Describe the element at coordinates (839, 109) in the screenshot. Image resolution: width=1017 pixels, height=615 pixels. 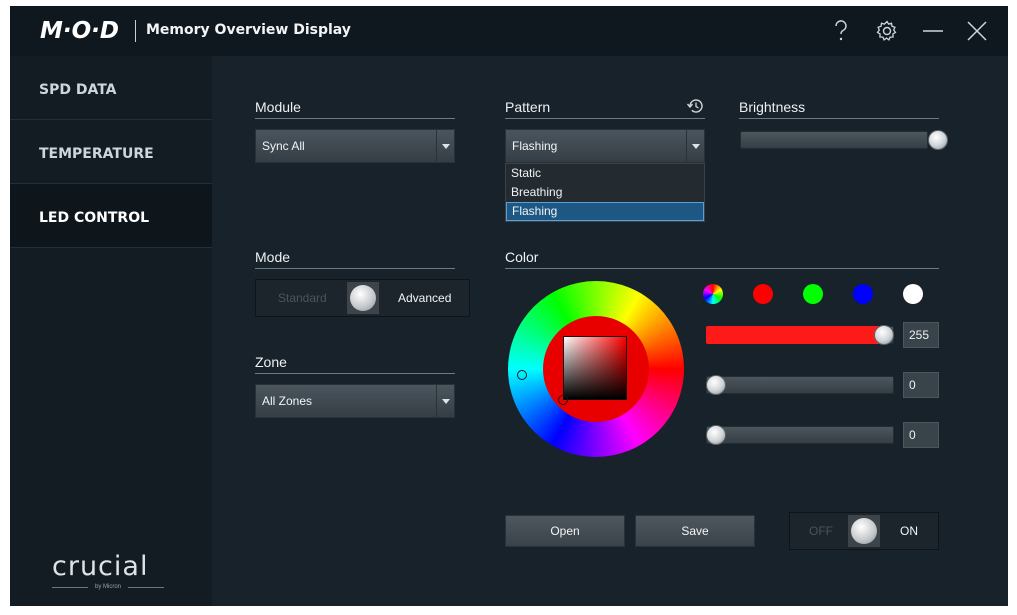
I see `brightness-heading: Brightness` at that location.